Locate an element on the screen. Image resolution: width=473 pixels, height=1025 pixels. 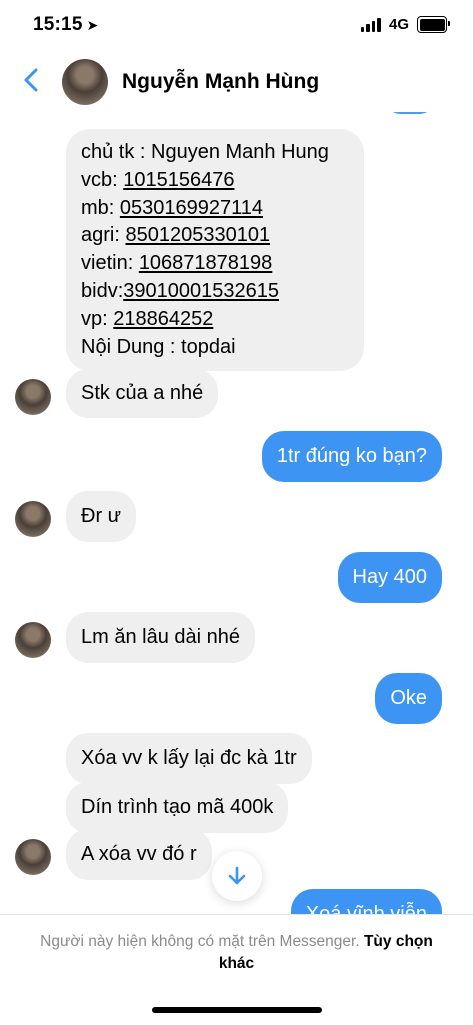
message-line: mb: 0530169927114 is located at coordinates (172, 207).